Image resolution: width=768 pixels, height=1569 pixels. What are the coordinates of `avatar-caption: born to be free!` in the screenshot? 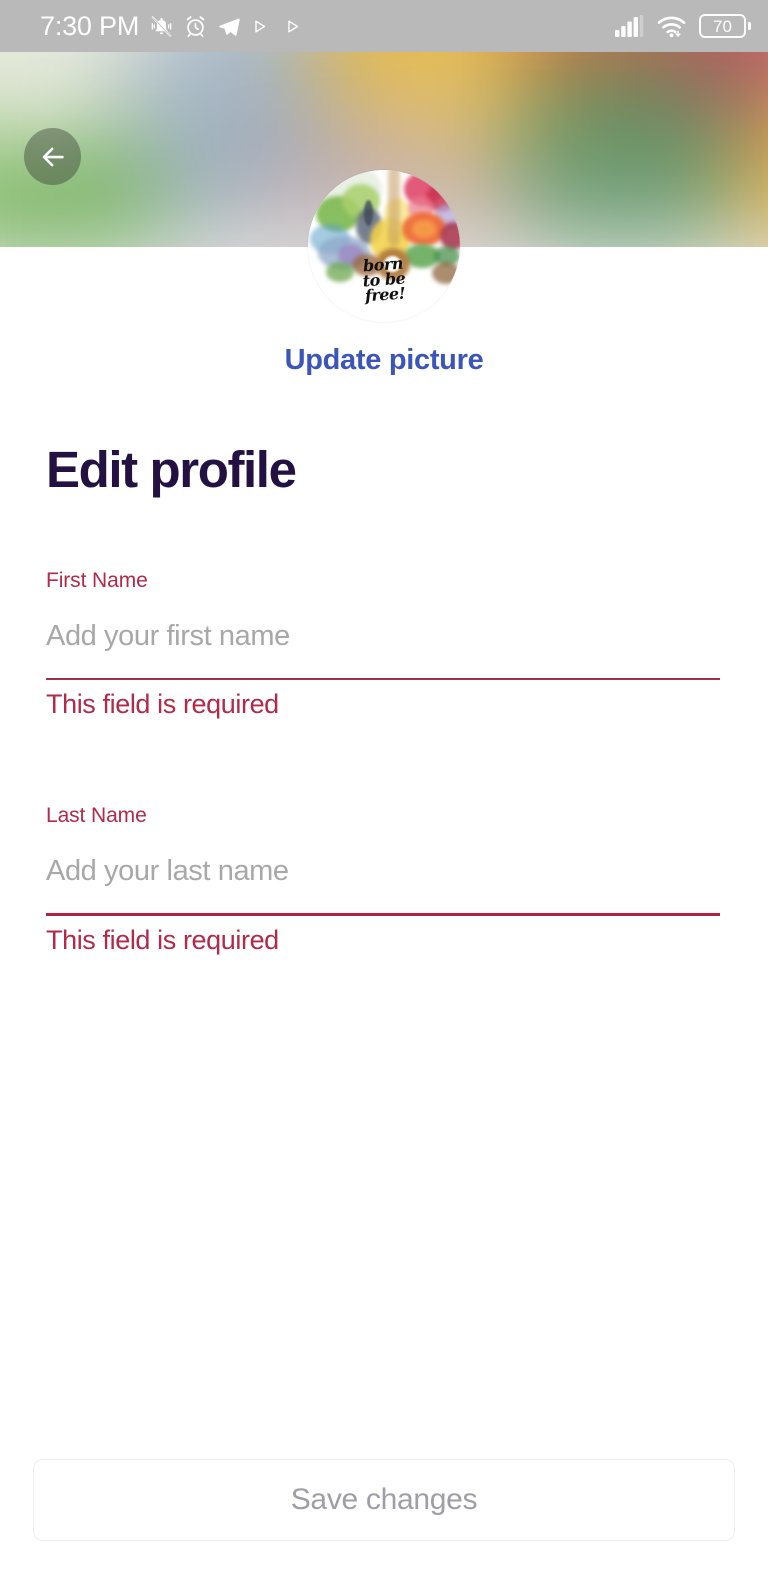 It's located at (384, 279).